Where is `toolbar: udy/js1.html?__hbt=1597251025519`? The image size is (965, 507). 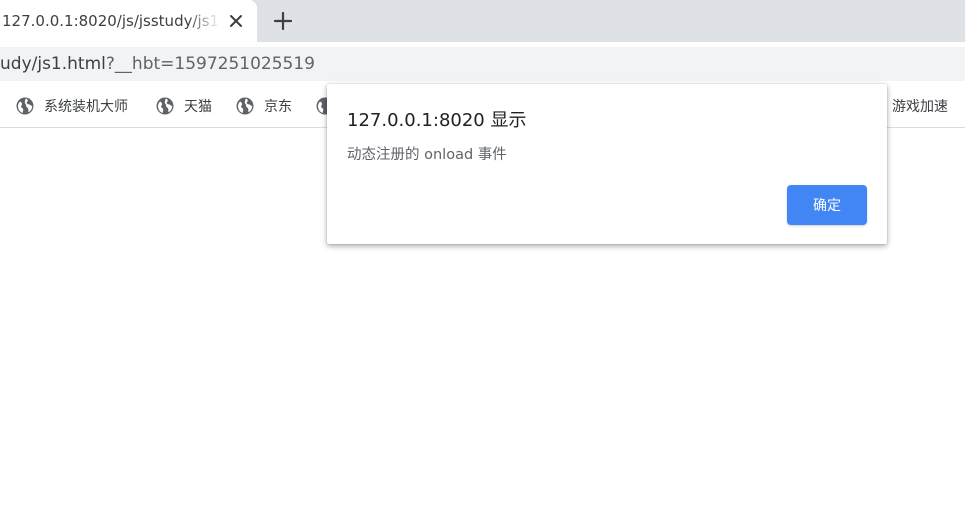 toolbar: udy/js1.html?__hbt=1597251025519 is located at coordinates (482, 63).